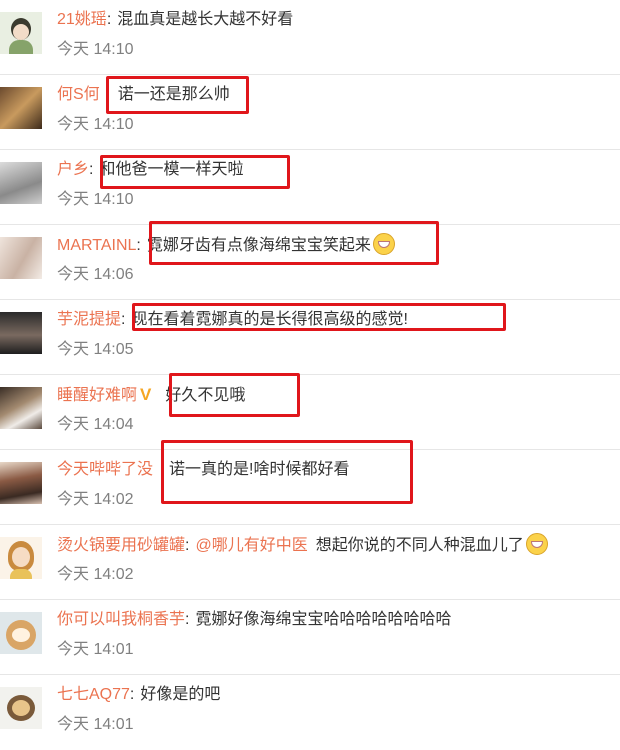 The width and height of the screenshot is (620, 750). I want to click on username-link: 何S何, so click(78, 94).